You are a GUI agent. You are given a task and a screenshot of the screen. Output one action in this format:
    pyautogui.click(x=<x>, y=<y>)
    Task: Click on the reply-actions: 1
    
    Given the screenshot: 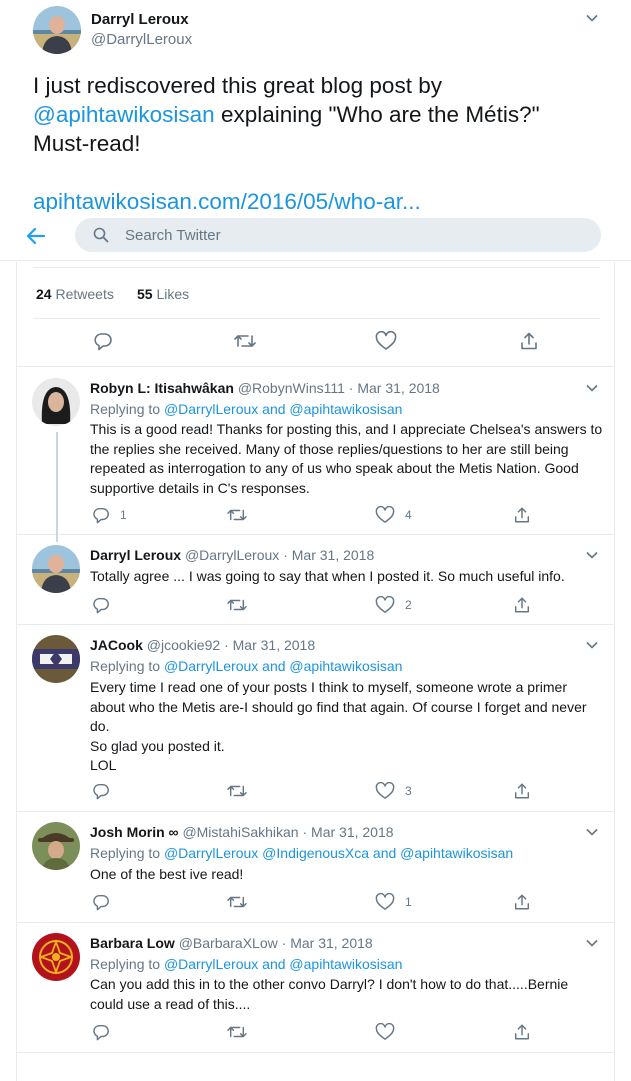 What is the action you would take?
    pyautogui.click(x=315, y=903)
    